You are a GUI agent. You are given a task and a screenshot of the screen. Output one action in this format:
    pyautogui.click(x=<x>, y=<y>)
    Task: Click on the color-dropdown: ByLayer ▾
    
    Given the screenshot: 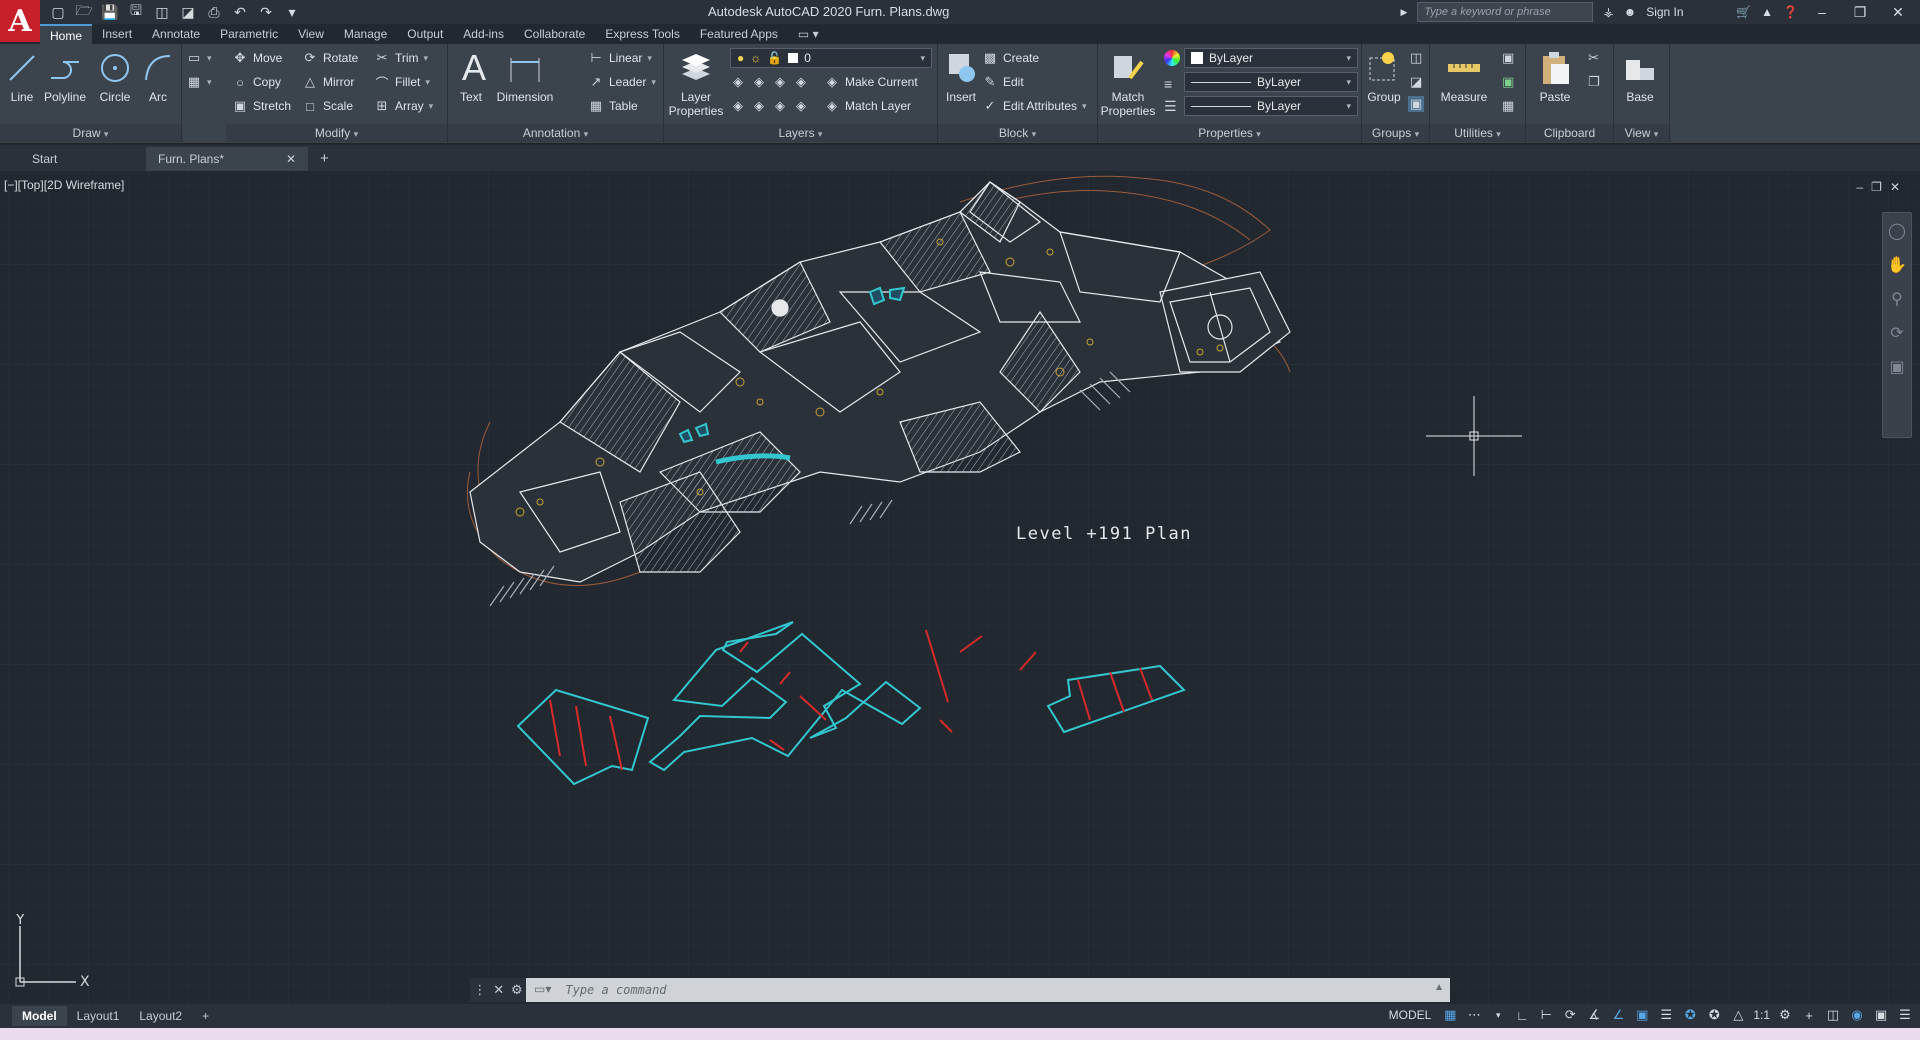 What is the action you would take?
    pyautogui.click(x=1271, y=58)
    